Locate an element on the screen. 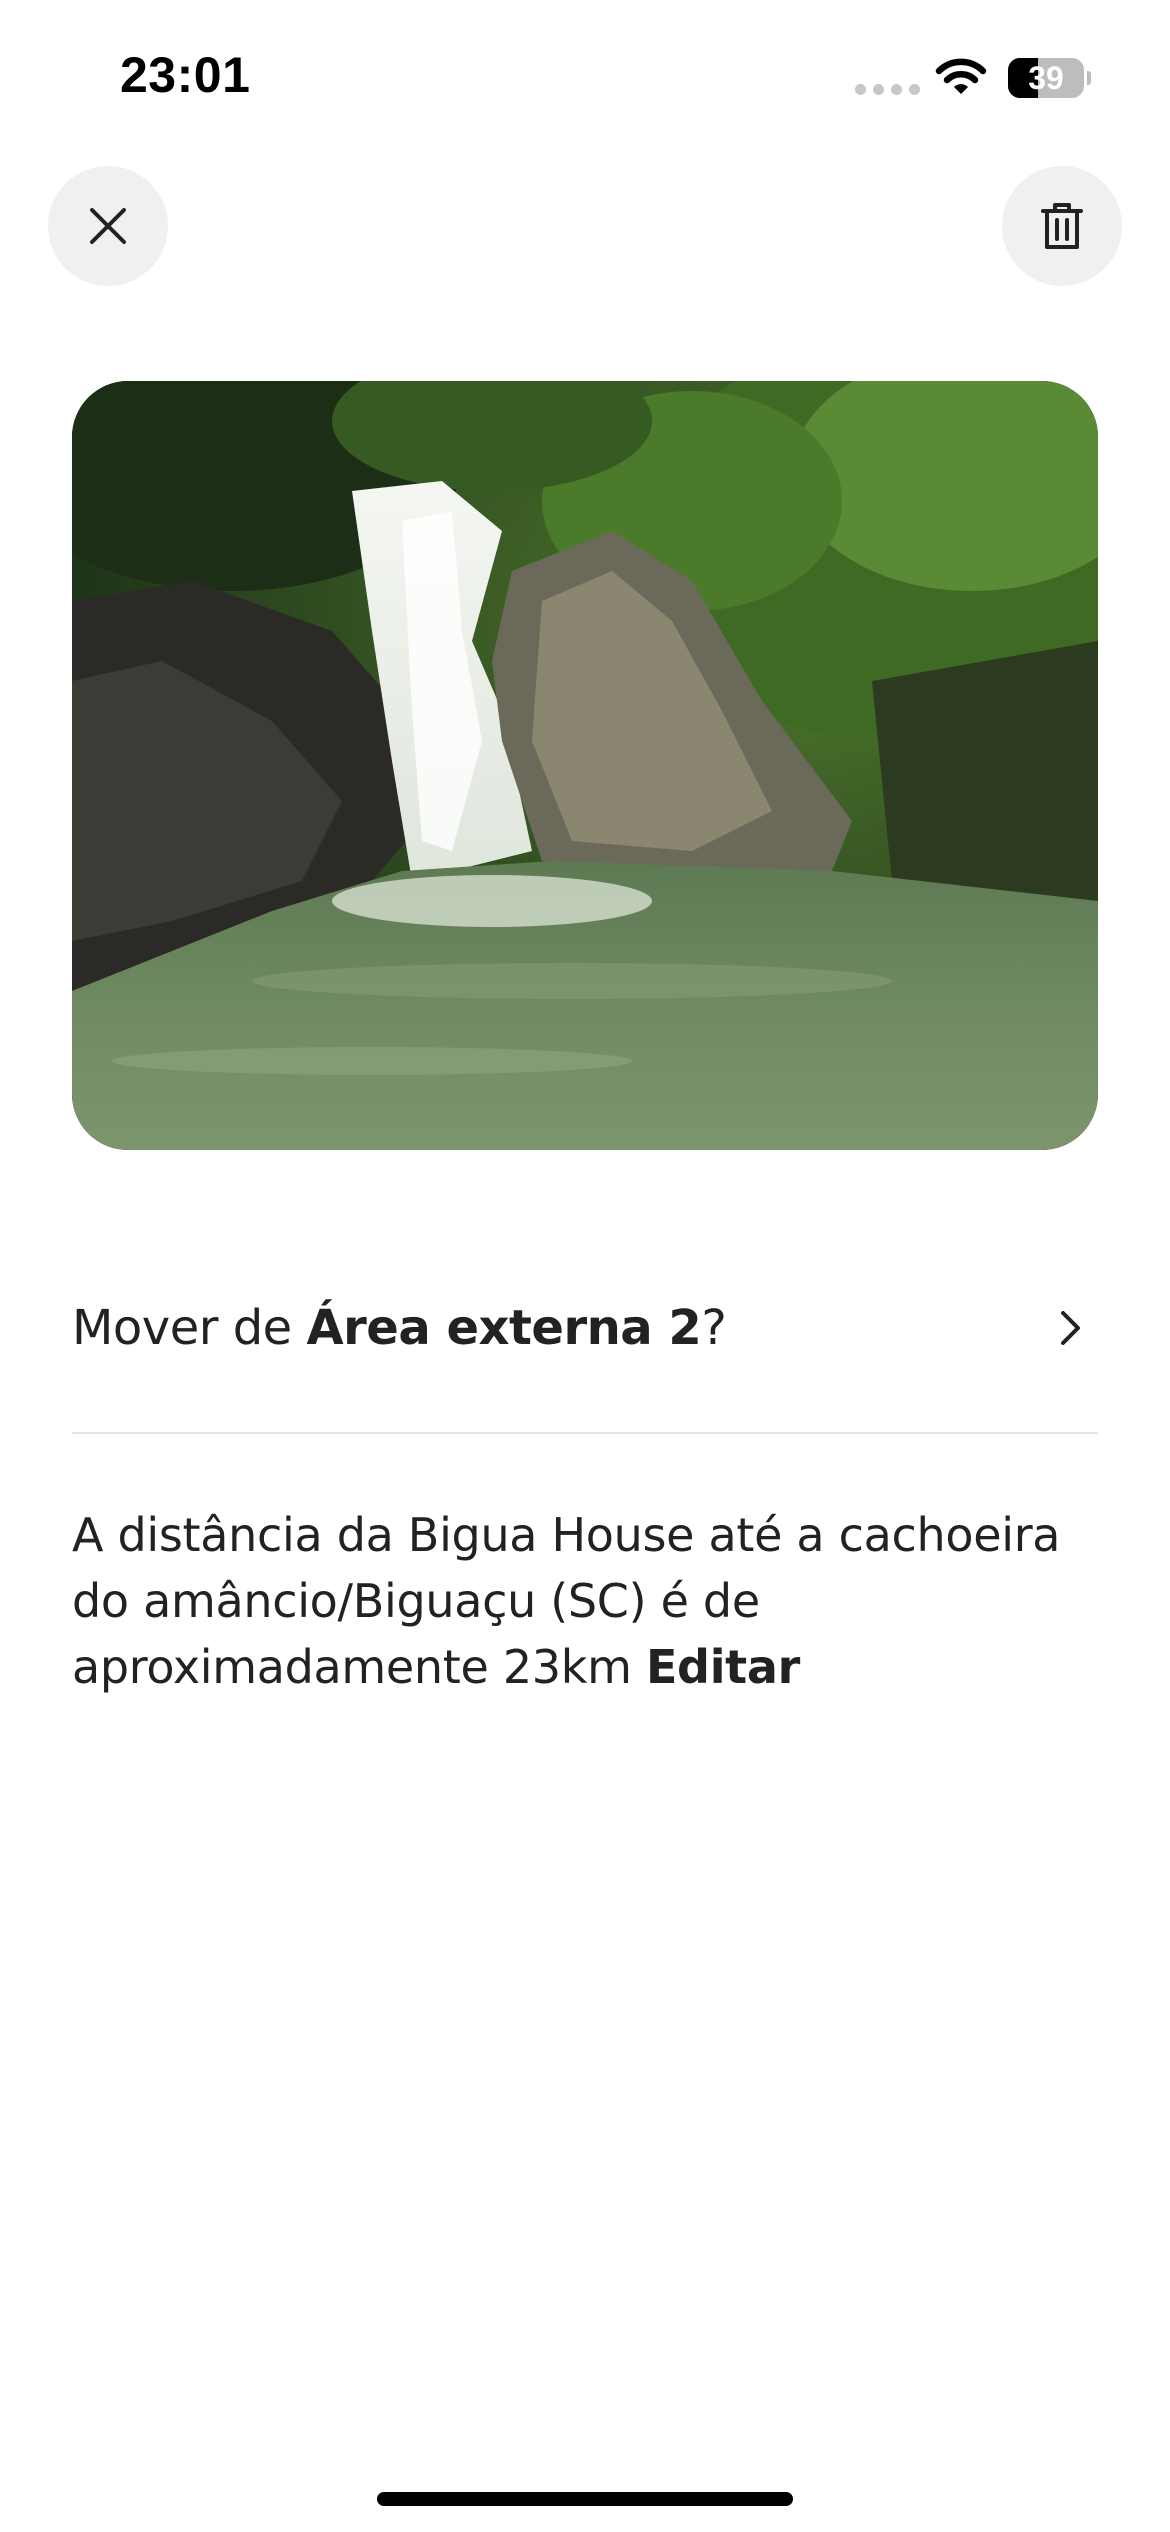 The image size is (1170, 2532). move-area-row: Mover de Área externa 2? is located at coordinates (585, 1328).